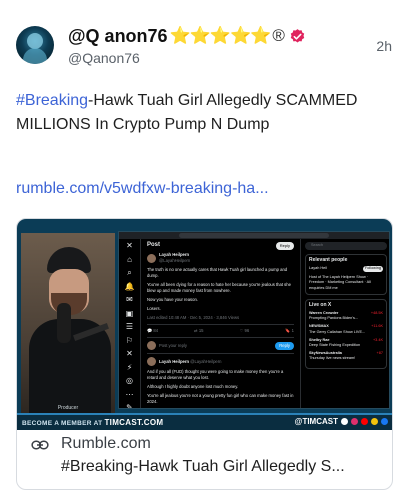  What do you see at coordinates (318, 268) in the screenshot?
I see `relevant-person-name: Layah Heil` at bounding box center [318, 268].